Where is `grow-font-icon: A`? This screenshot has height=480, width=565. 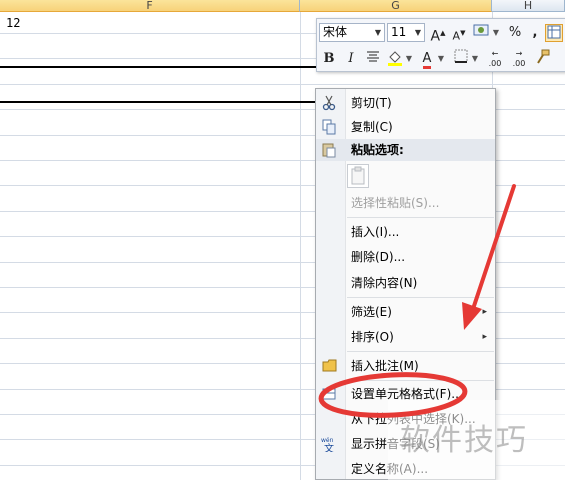
grow-font-icon: A is located at coordinates (435, 36).